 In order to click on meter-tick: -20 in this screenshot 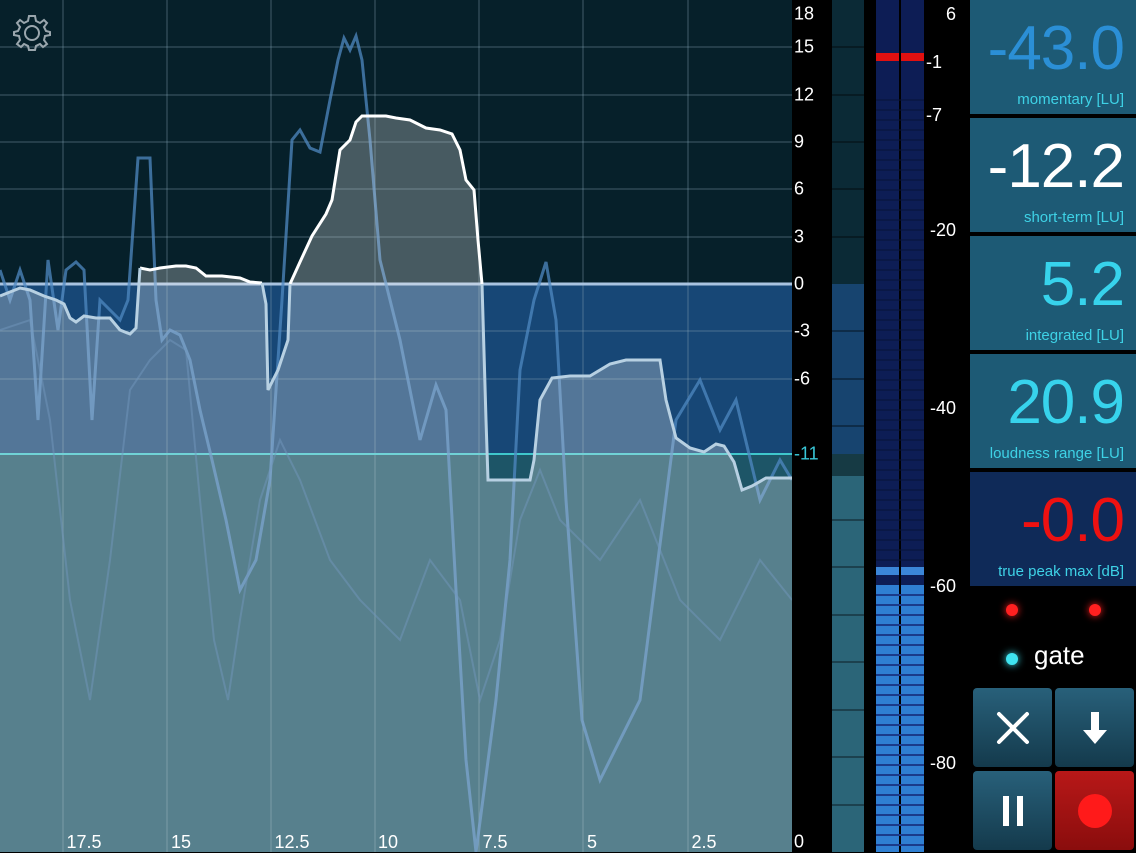, I will do `click(943, 230)`.